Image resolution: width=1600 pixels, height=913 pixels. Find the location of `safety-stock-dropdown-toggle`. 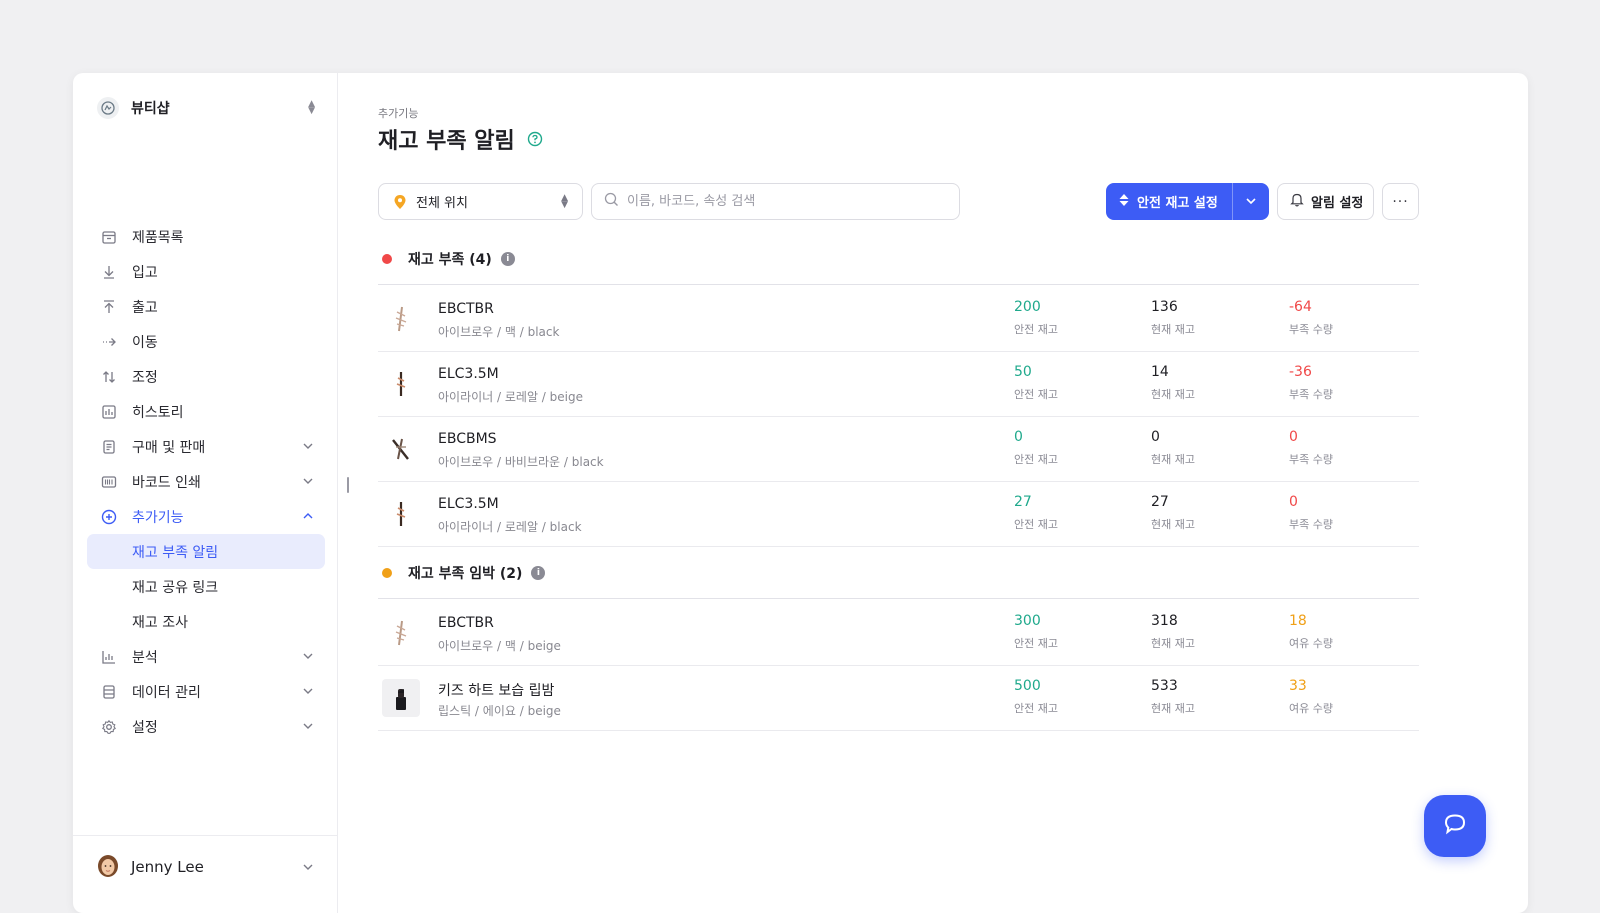

safety-stock-dropdown-toggle is located at coordinates (1251, 201).